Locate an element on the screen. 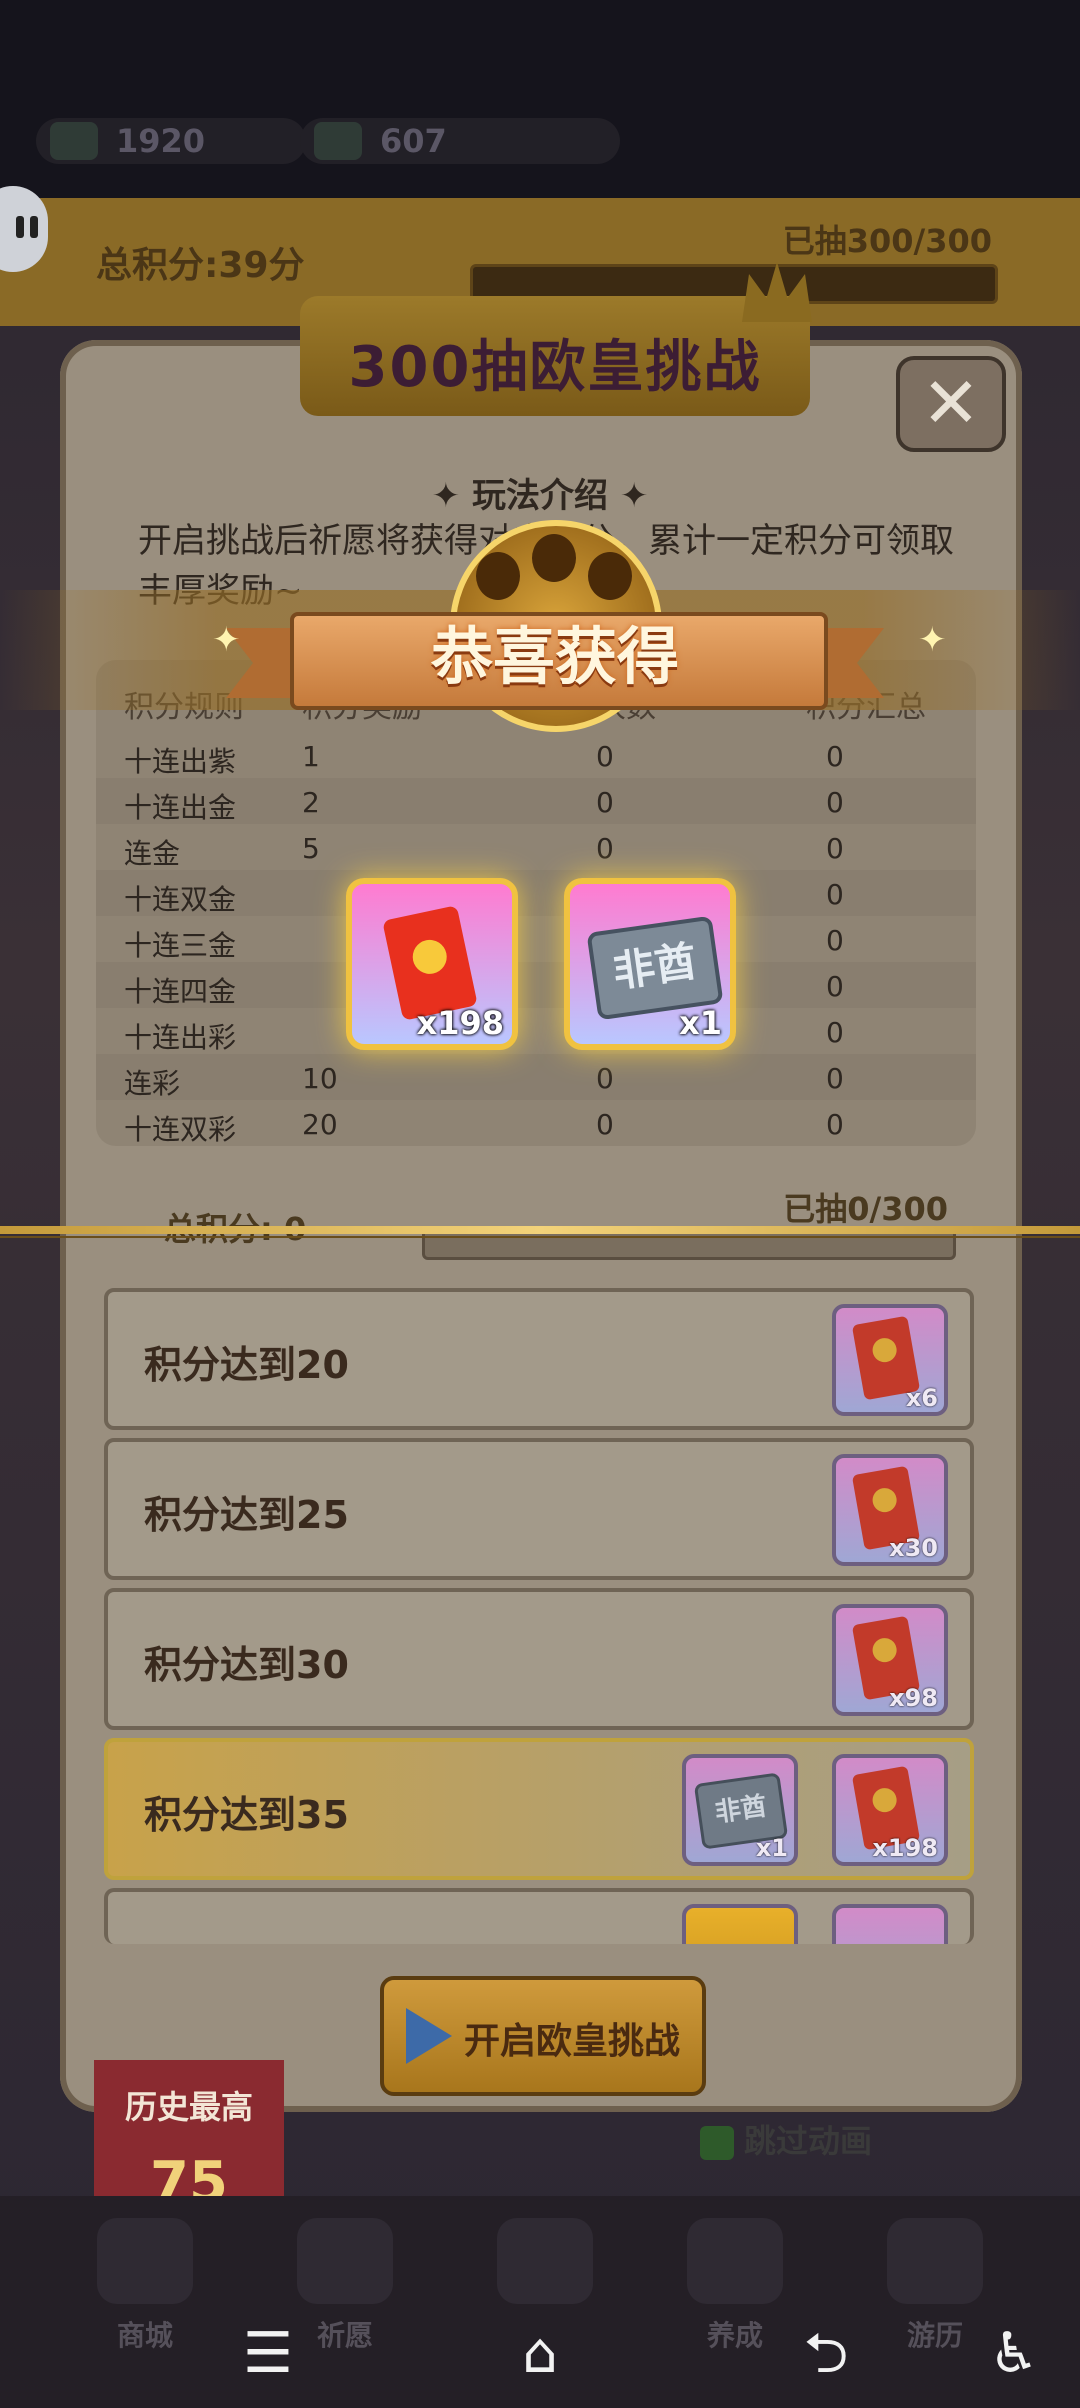 This screenshot has width=1080, height=2408. milestone-label: 积分达到35 is located at coordinates (246, 1815).